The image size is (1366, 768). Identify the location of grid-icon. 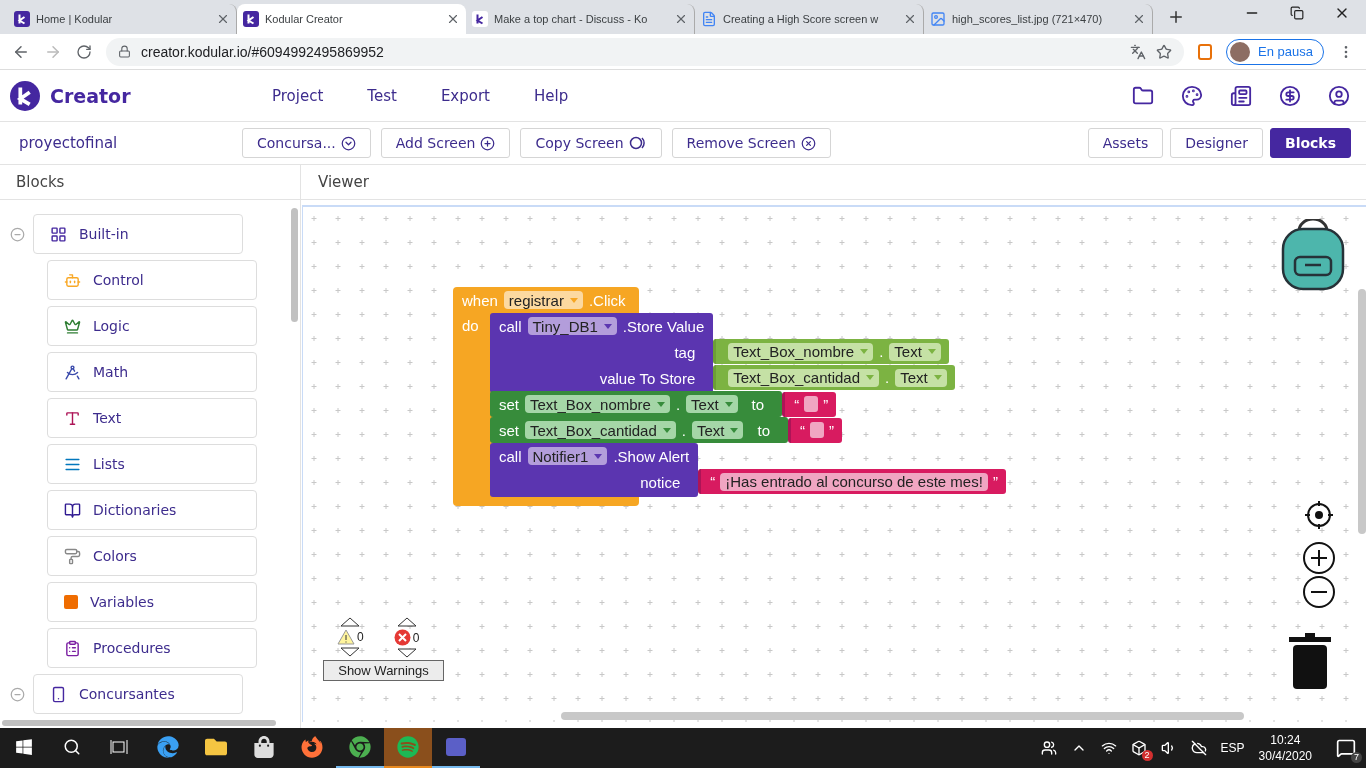
(58, 234).